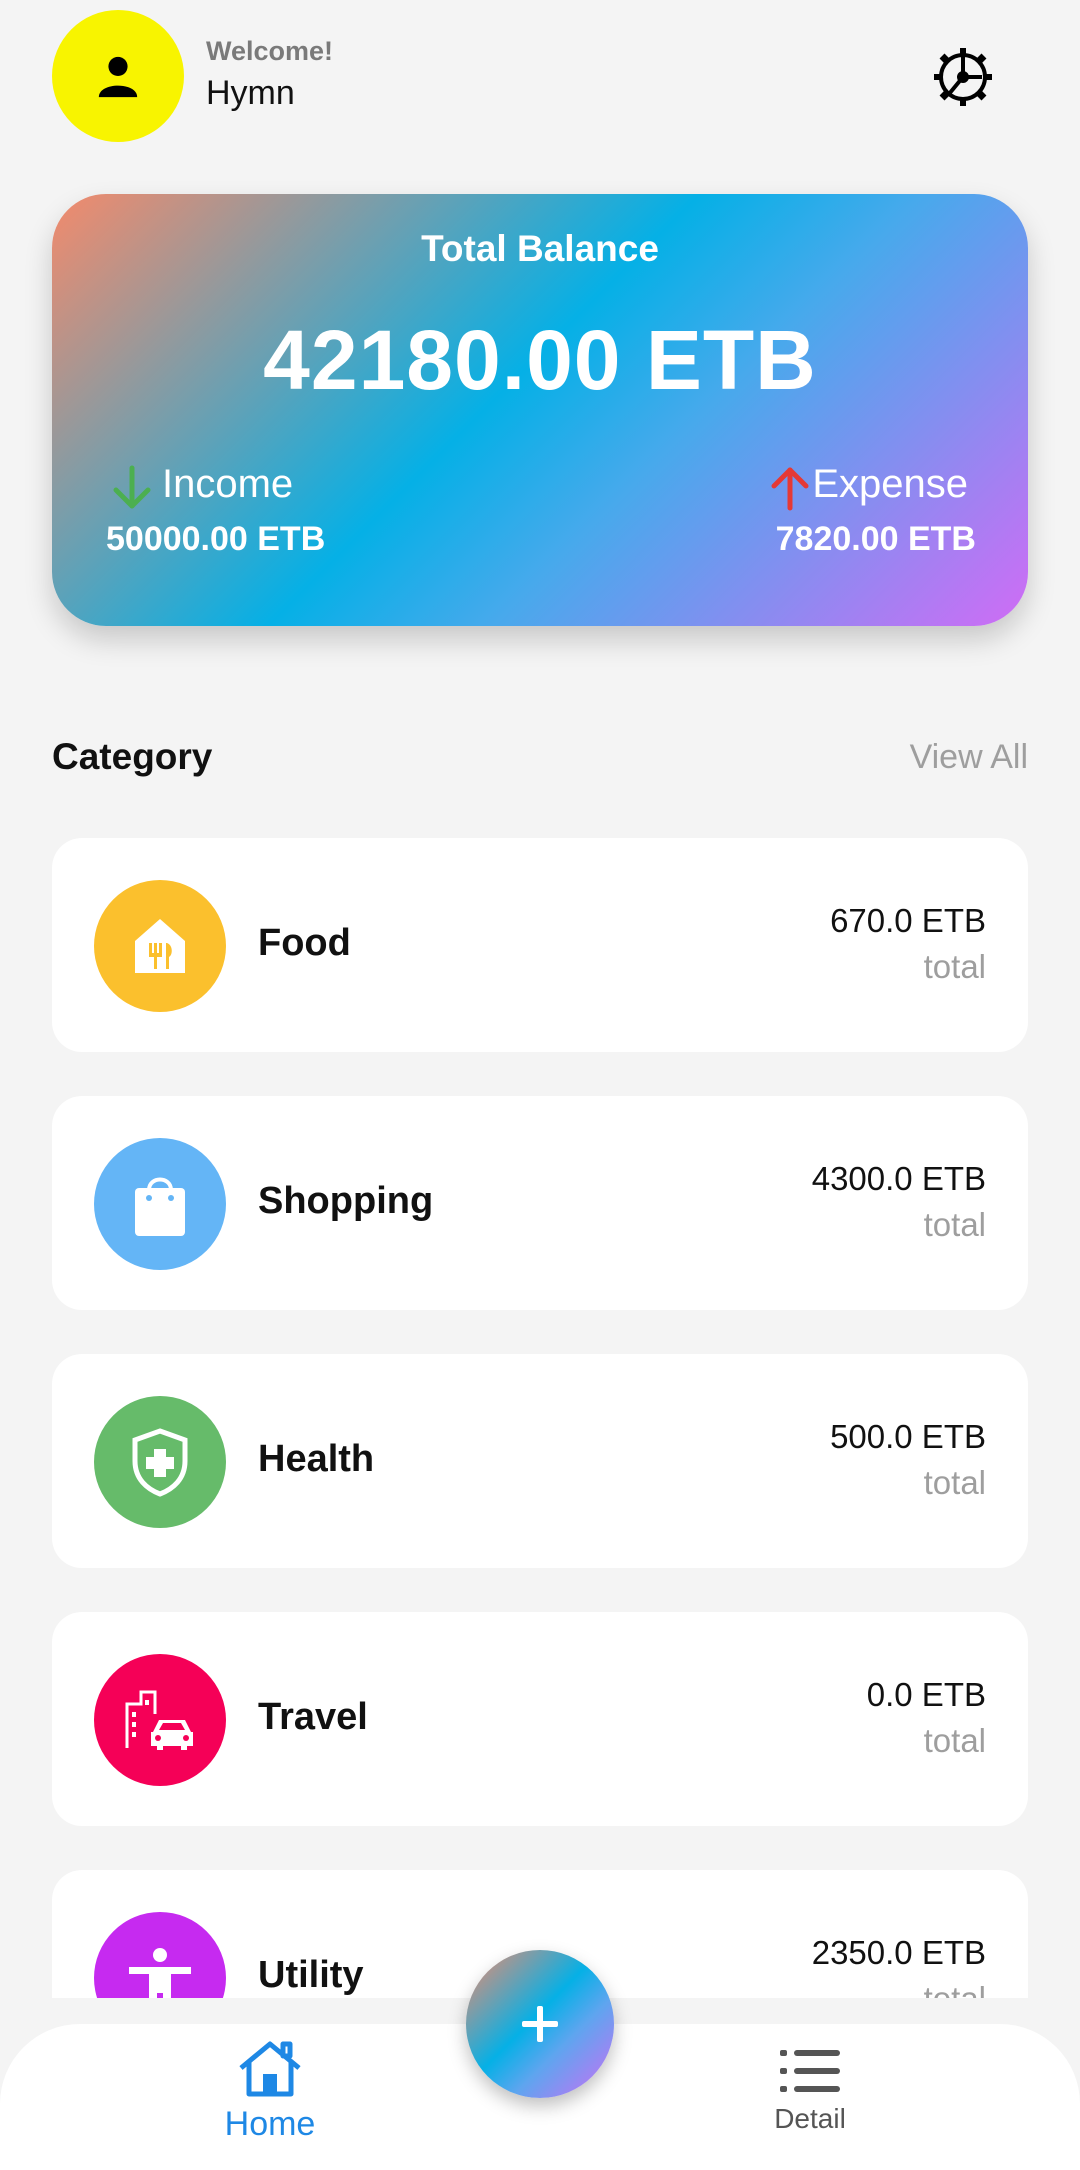 The image size is (1080, 2170). What do you see at coordinates (228, 484) in the screenshot?
I see `income-label: Income` at bounding box center [228, 484].